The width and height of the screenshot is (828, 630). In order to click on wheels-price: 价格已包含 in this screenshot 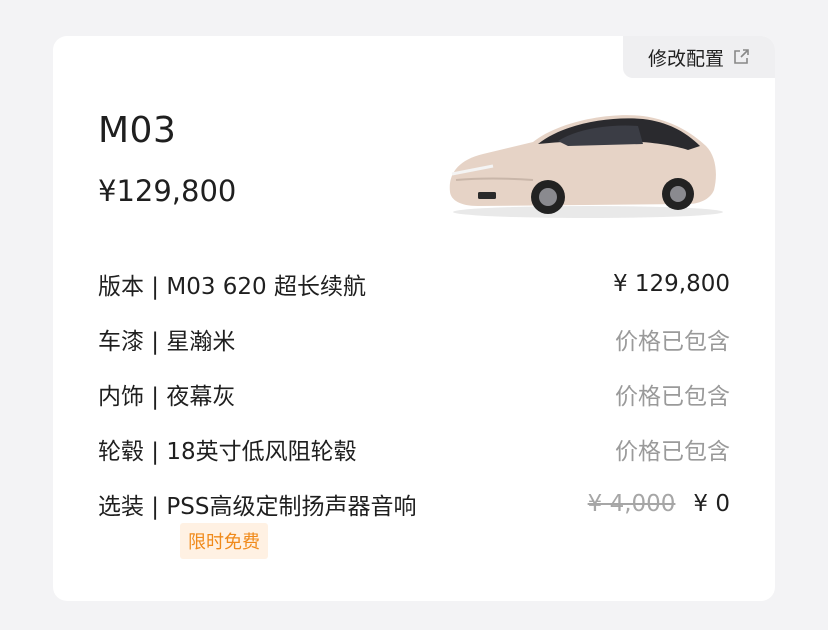, I will do `click(672, 451)`.